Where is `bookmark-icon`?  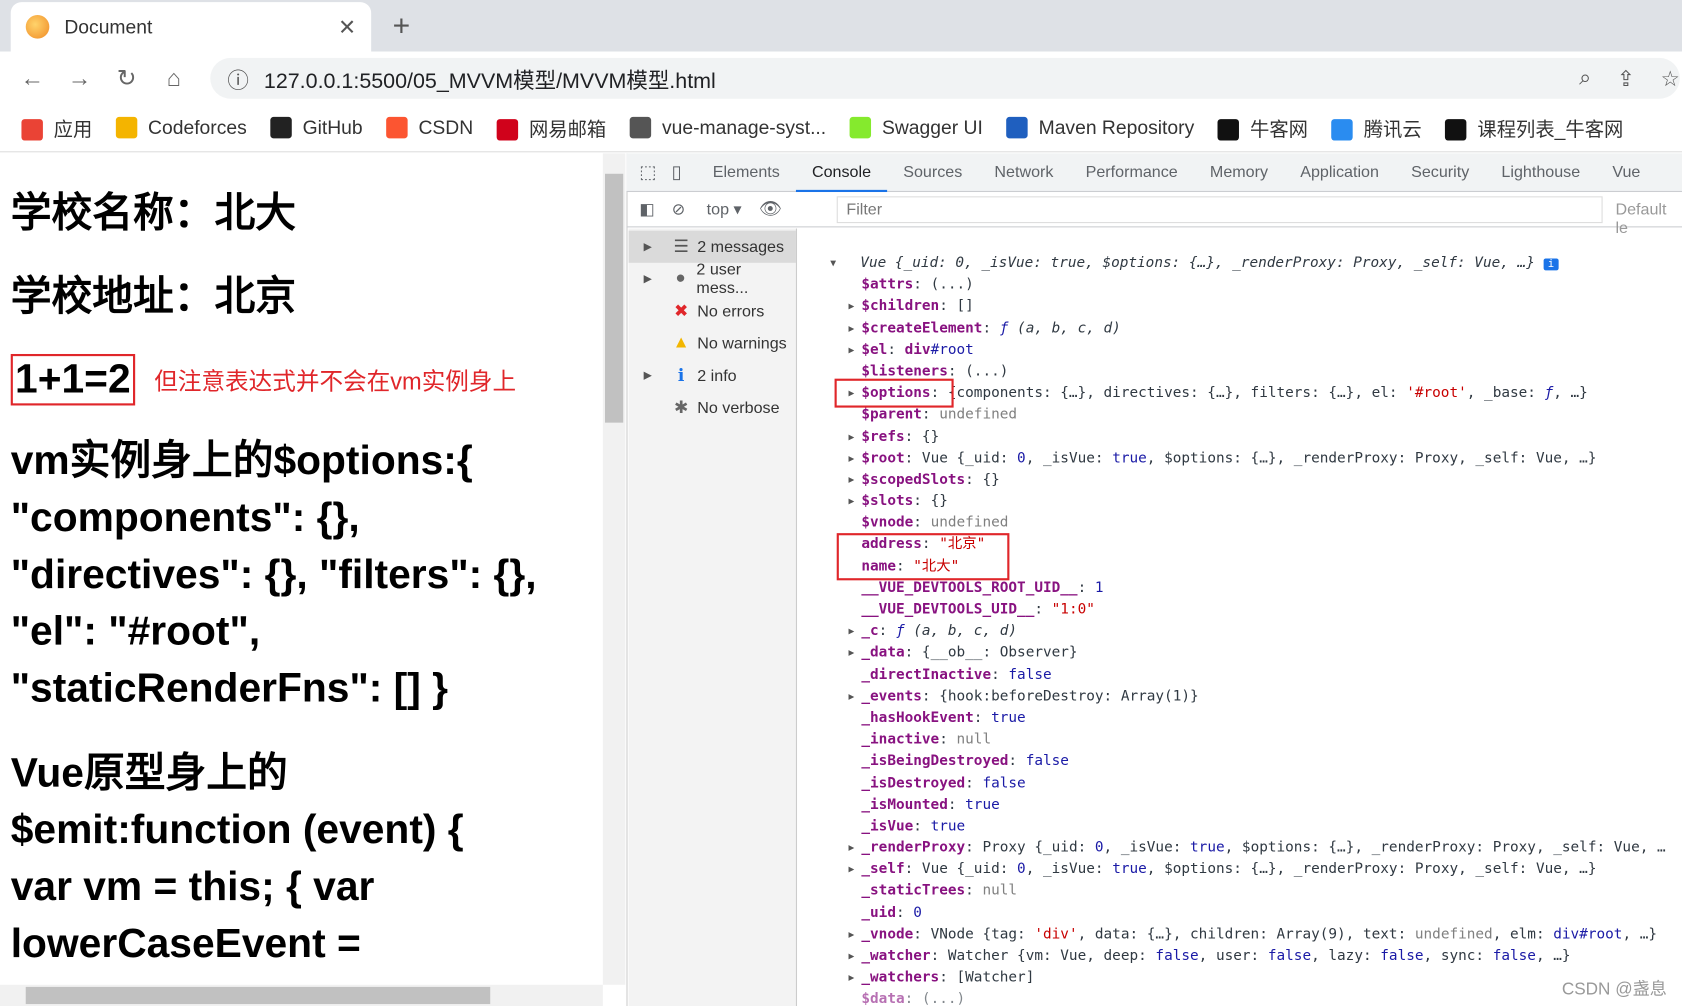
bookmark-icon is located at coordinates (32, 129).